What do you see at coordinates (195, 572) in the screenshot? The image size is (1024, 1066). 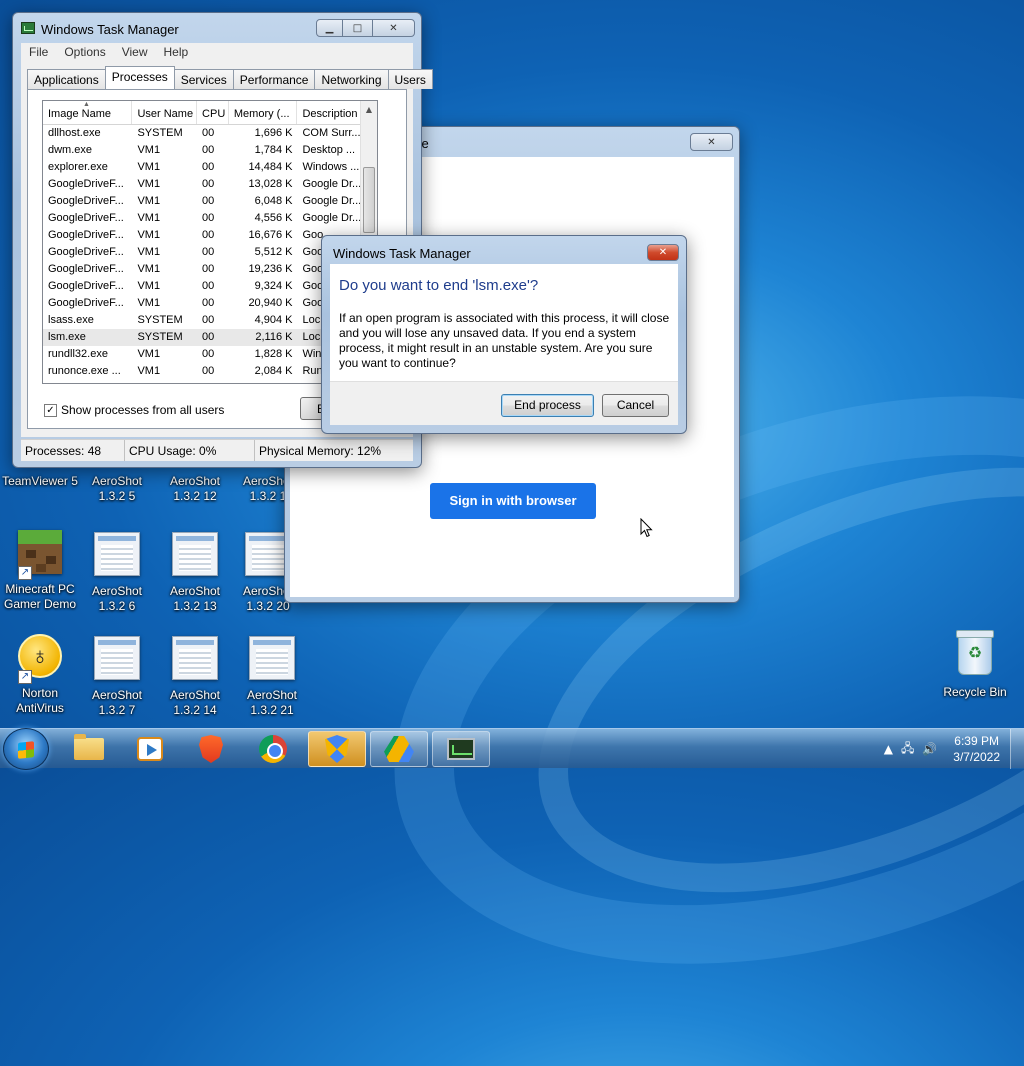 I see `desktop-icon-aeroshot: AeroShot 1.3.2 13` at bounding box center [195, 572].